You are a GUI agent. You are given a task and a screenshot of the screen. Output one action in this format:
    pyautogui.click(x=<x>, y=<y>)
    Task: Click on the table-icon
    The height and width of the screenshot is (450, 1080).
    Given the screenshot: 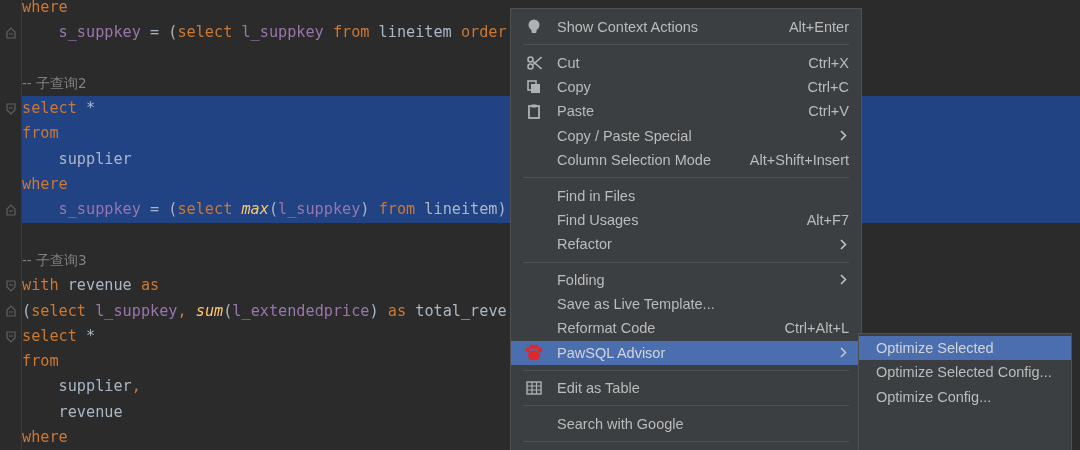 What is the action you would take?
    pyautogui.click(x=534, y=388)
    